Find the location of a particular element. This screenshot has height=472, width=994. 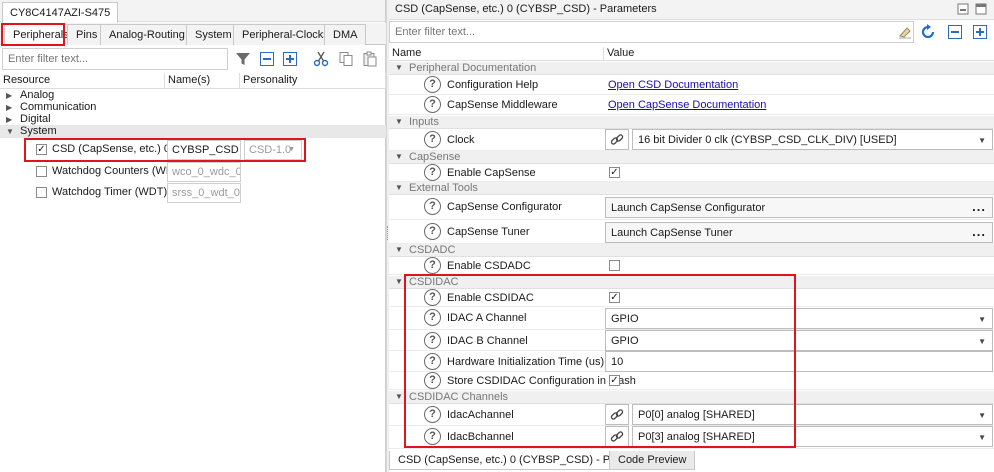

param-row-idac-a-channel: ? IDAC A Channel GPIO ▼ is located at coordinates (691, 318).